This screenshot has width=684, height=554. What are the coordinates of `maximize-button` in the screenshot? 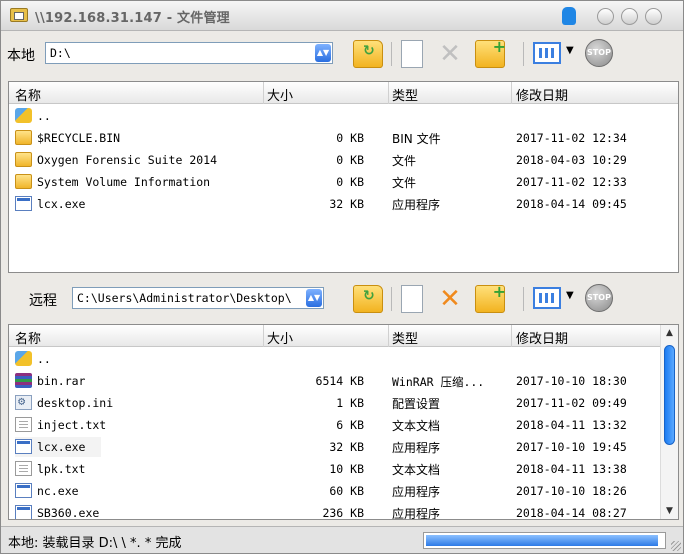 It's located at (629, 16).